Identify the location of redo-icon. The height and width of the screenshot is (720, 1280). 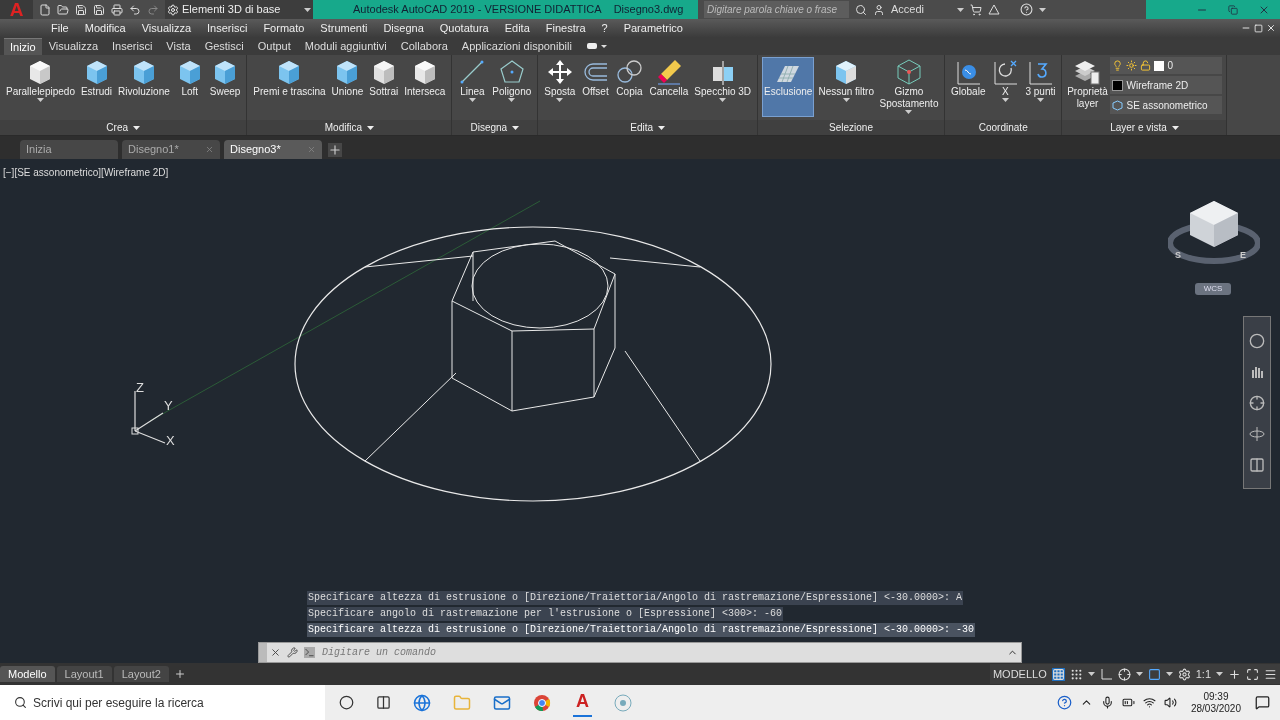
(153, 9).